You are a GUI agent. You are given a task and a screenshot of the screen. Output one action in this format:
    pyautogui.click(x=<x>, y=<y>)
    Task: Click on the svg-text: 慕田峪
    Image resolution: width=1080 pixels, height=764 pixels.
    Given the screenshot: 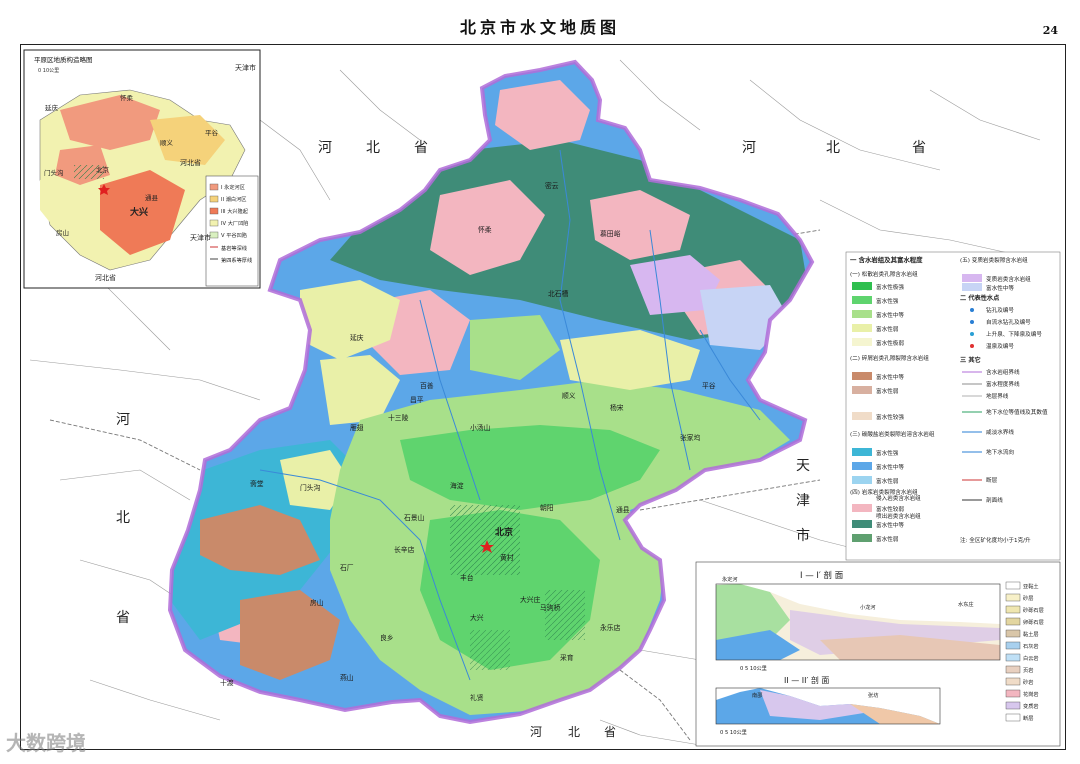 What is the action you would take?
    pyautogui.click(x=610, y=233)
    